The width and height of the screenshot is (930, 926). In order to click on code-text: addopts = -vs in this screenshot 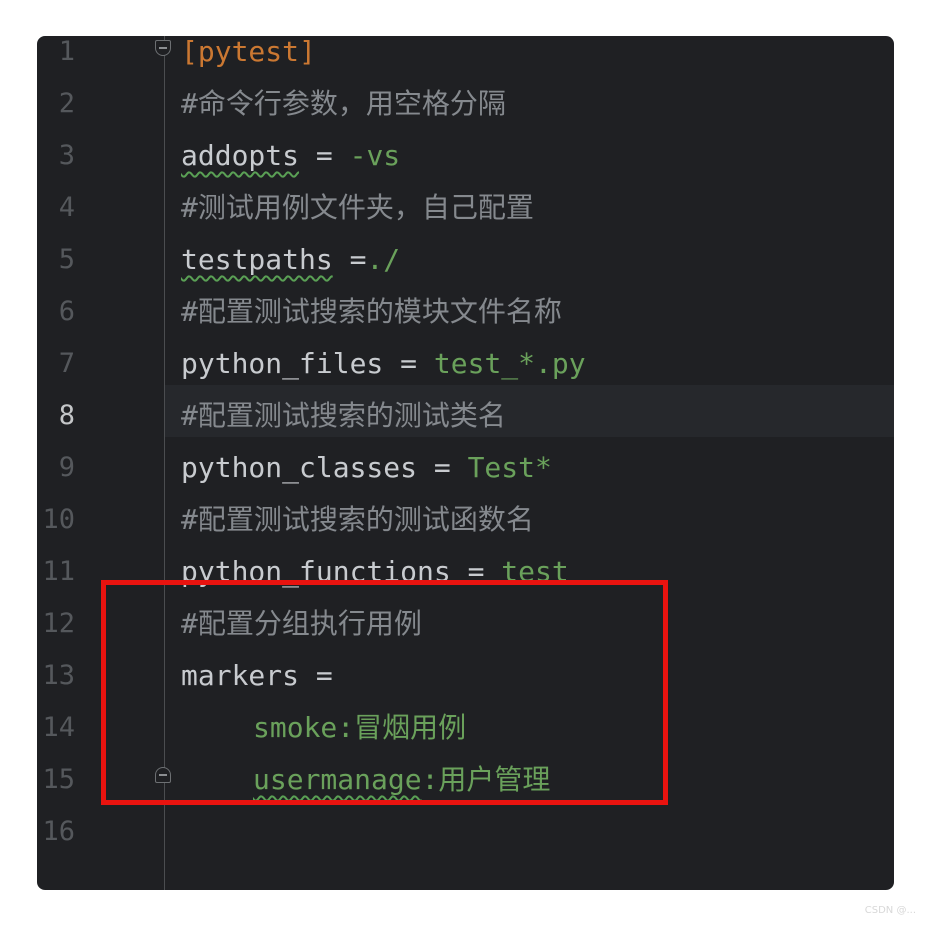, I will do `click(290, 156)`.